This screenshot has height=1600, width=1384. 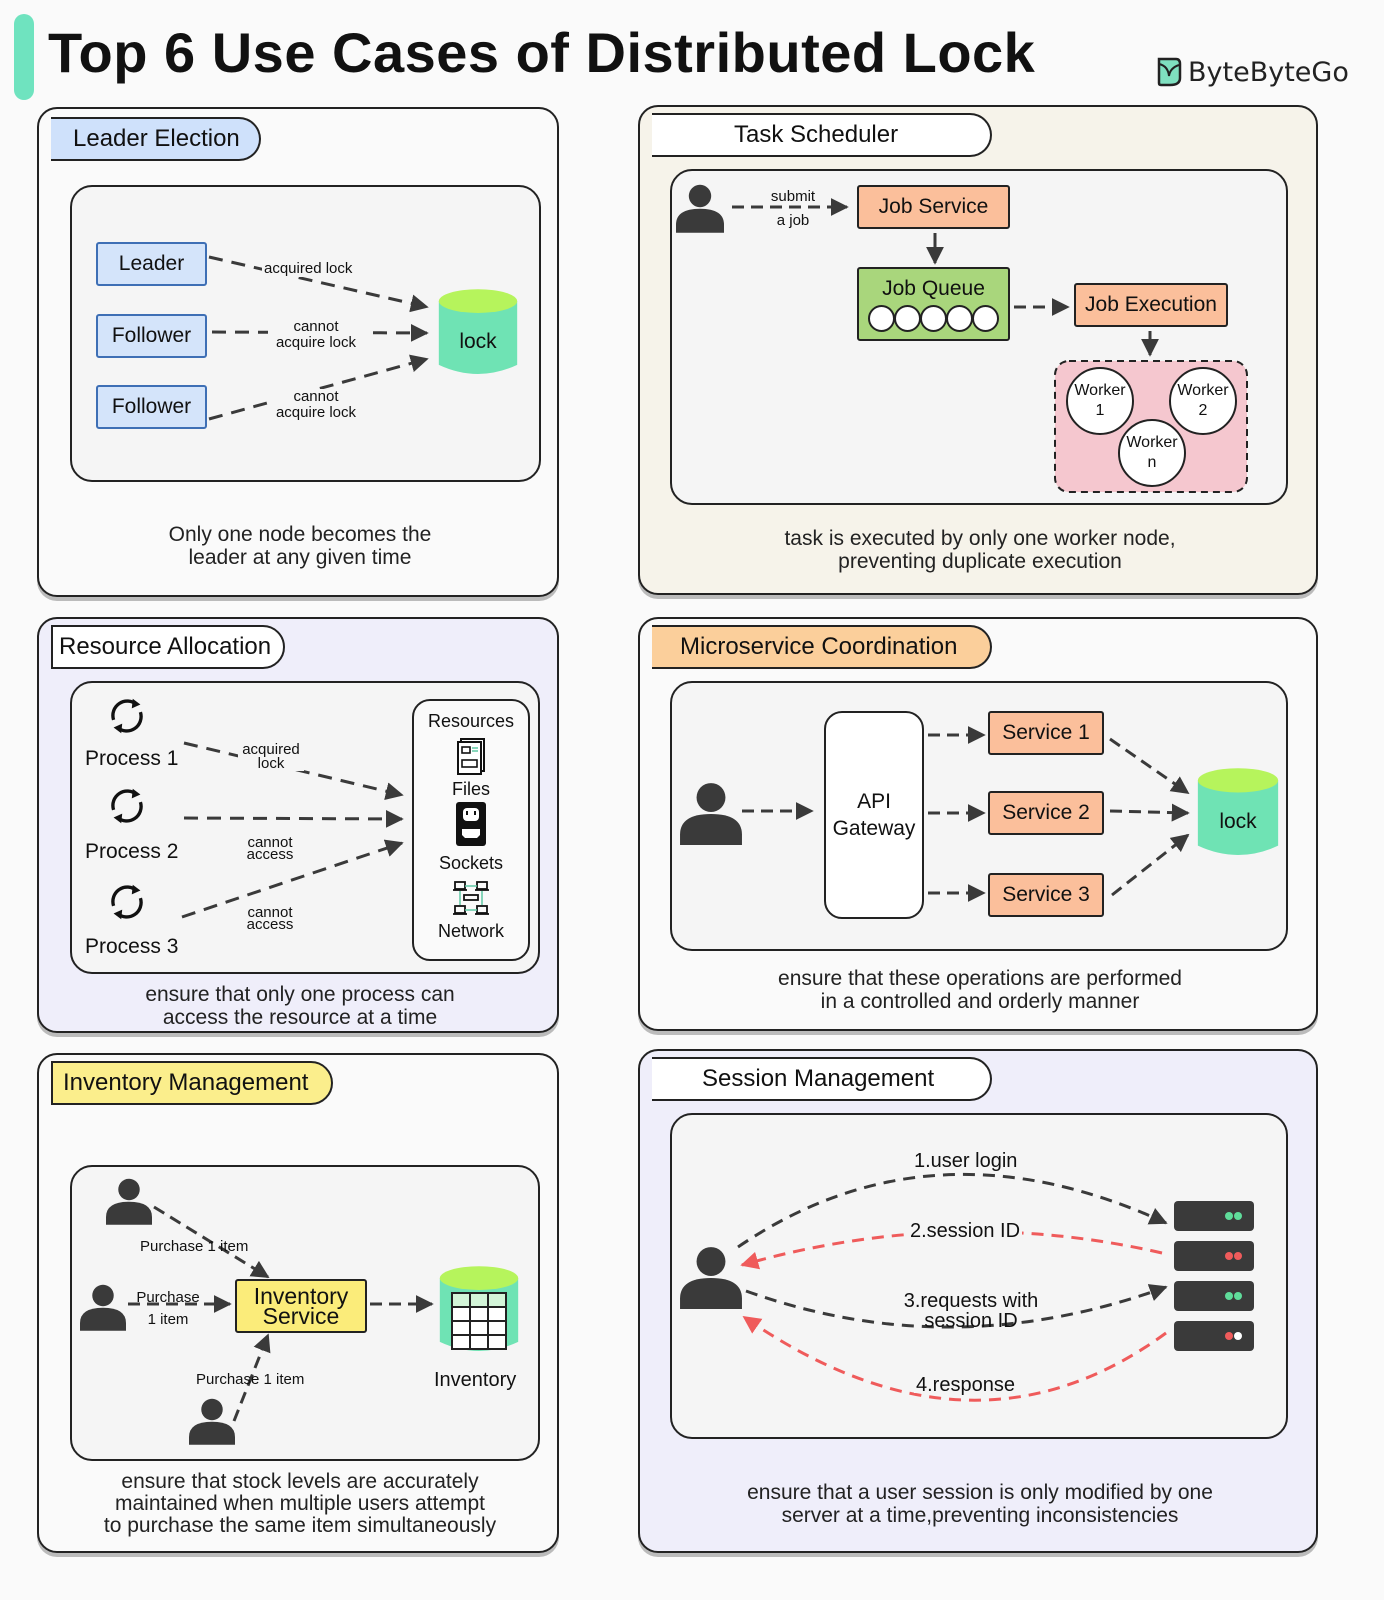 What do you see at coordinates (471, 863) in the screenshot?
I see `resource-label: Sockets` at bounding box center [471, 863].